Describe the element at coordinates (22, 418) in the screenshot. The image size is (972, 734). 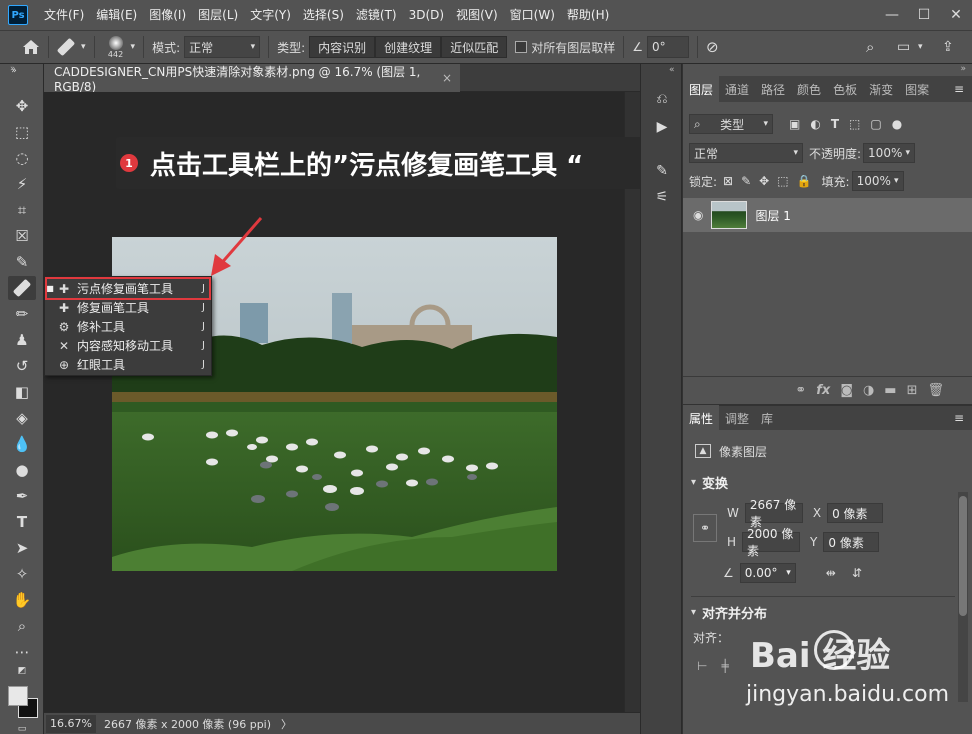
I see `paint-bucket-tool-icon: ◈` at that location.